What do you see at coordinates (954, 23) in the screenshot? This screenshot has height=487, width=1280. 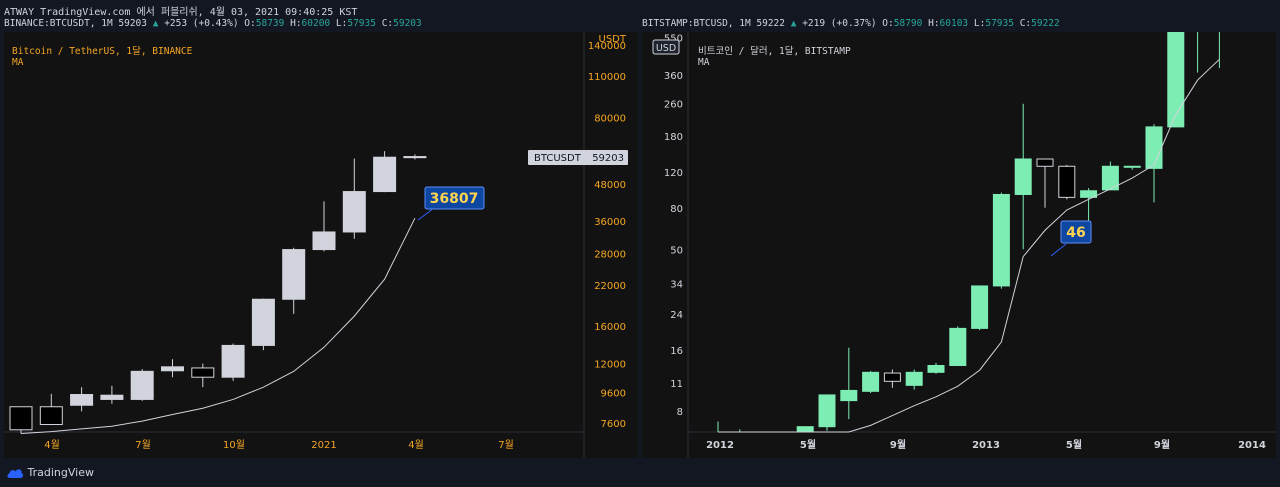 I see `right-high: 60103` at bounding box center [954, 23].